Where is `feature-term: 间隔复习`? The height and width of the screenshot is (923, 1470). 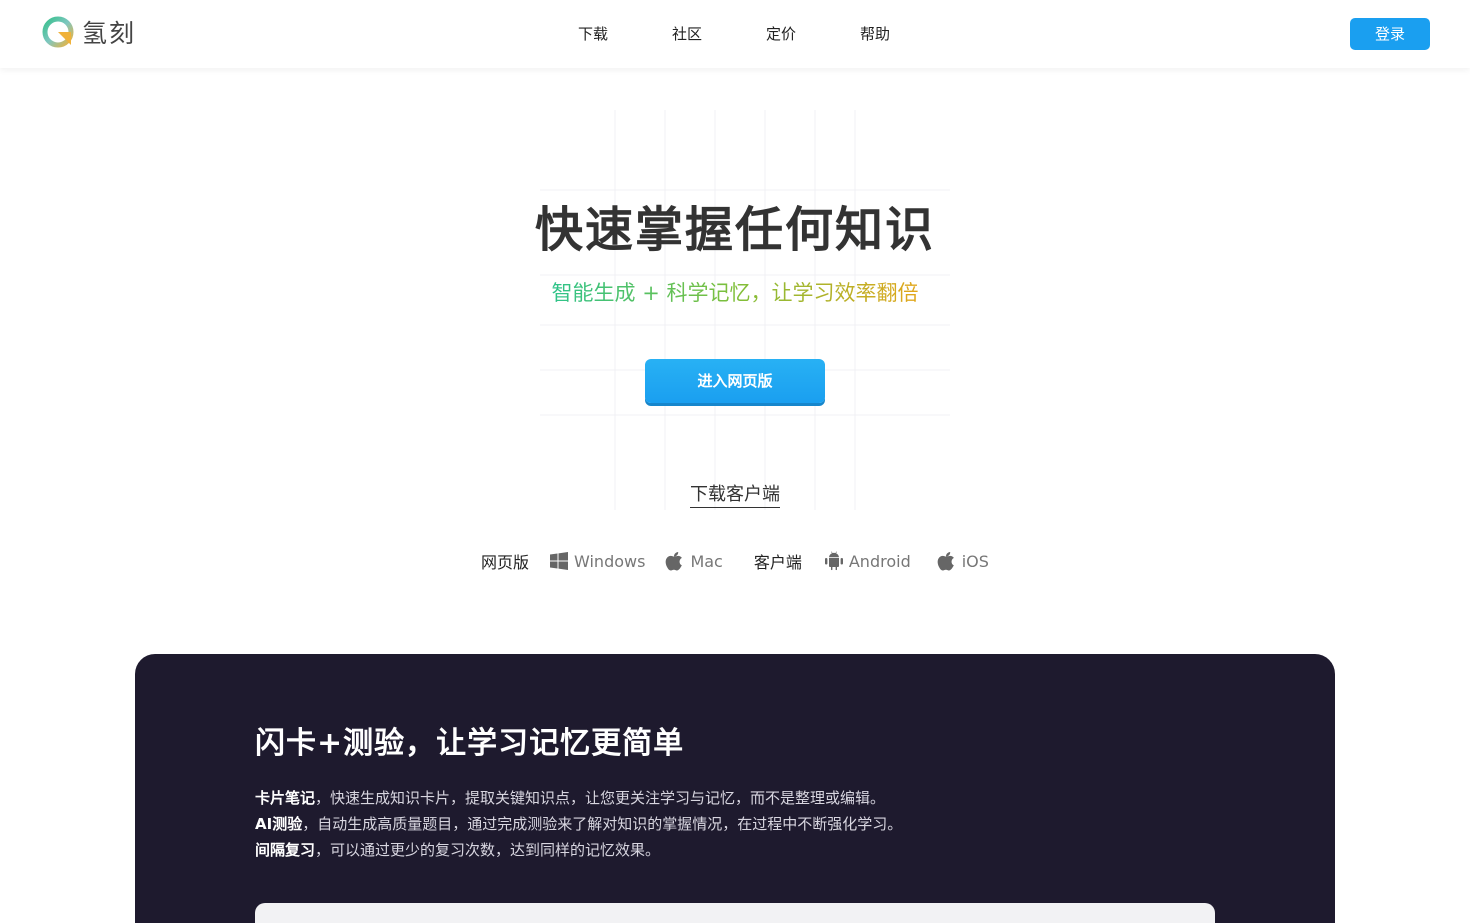 feature-term: 间隔复习 is located at coordinates (285, 850).